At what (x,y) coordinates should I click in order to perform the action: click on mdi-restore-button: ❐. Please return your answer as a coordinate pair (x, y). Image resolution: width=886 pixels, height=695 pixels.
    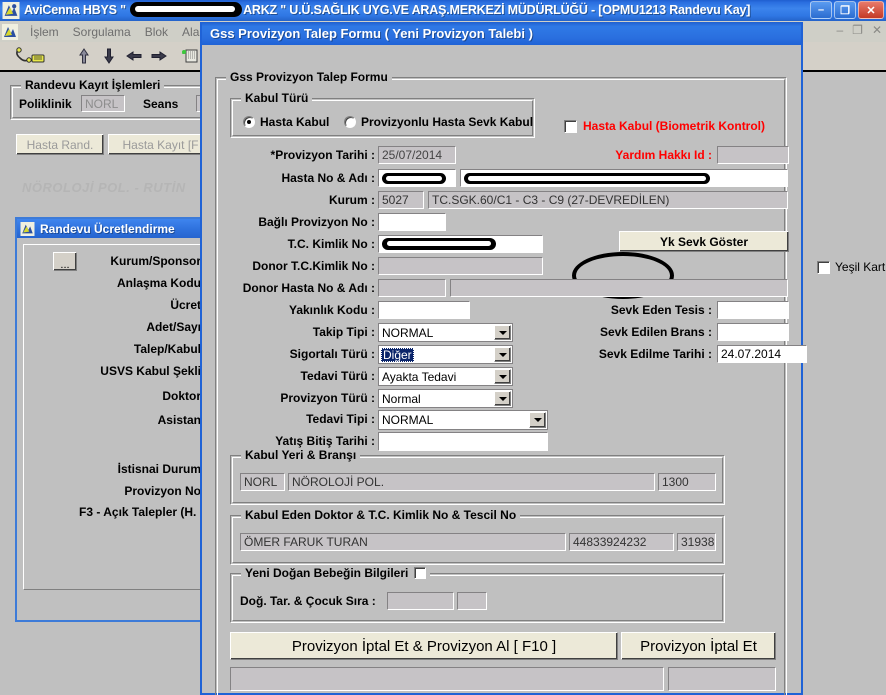
    Looking at the image, I should click on (857, 30).